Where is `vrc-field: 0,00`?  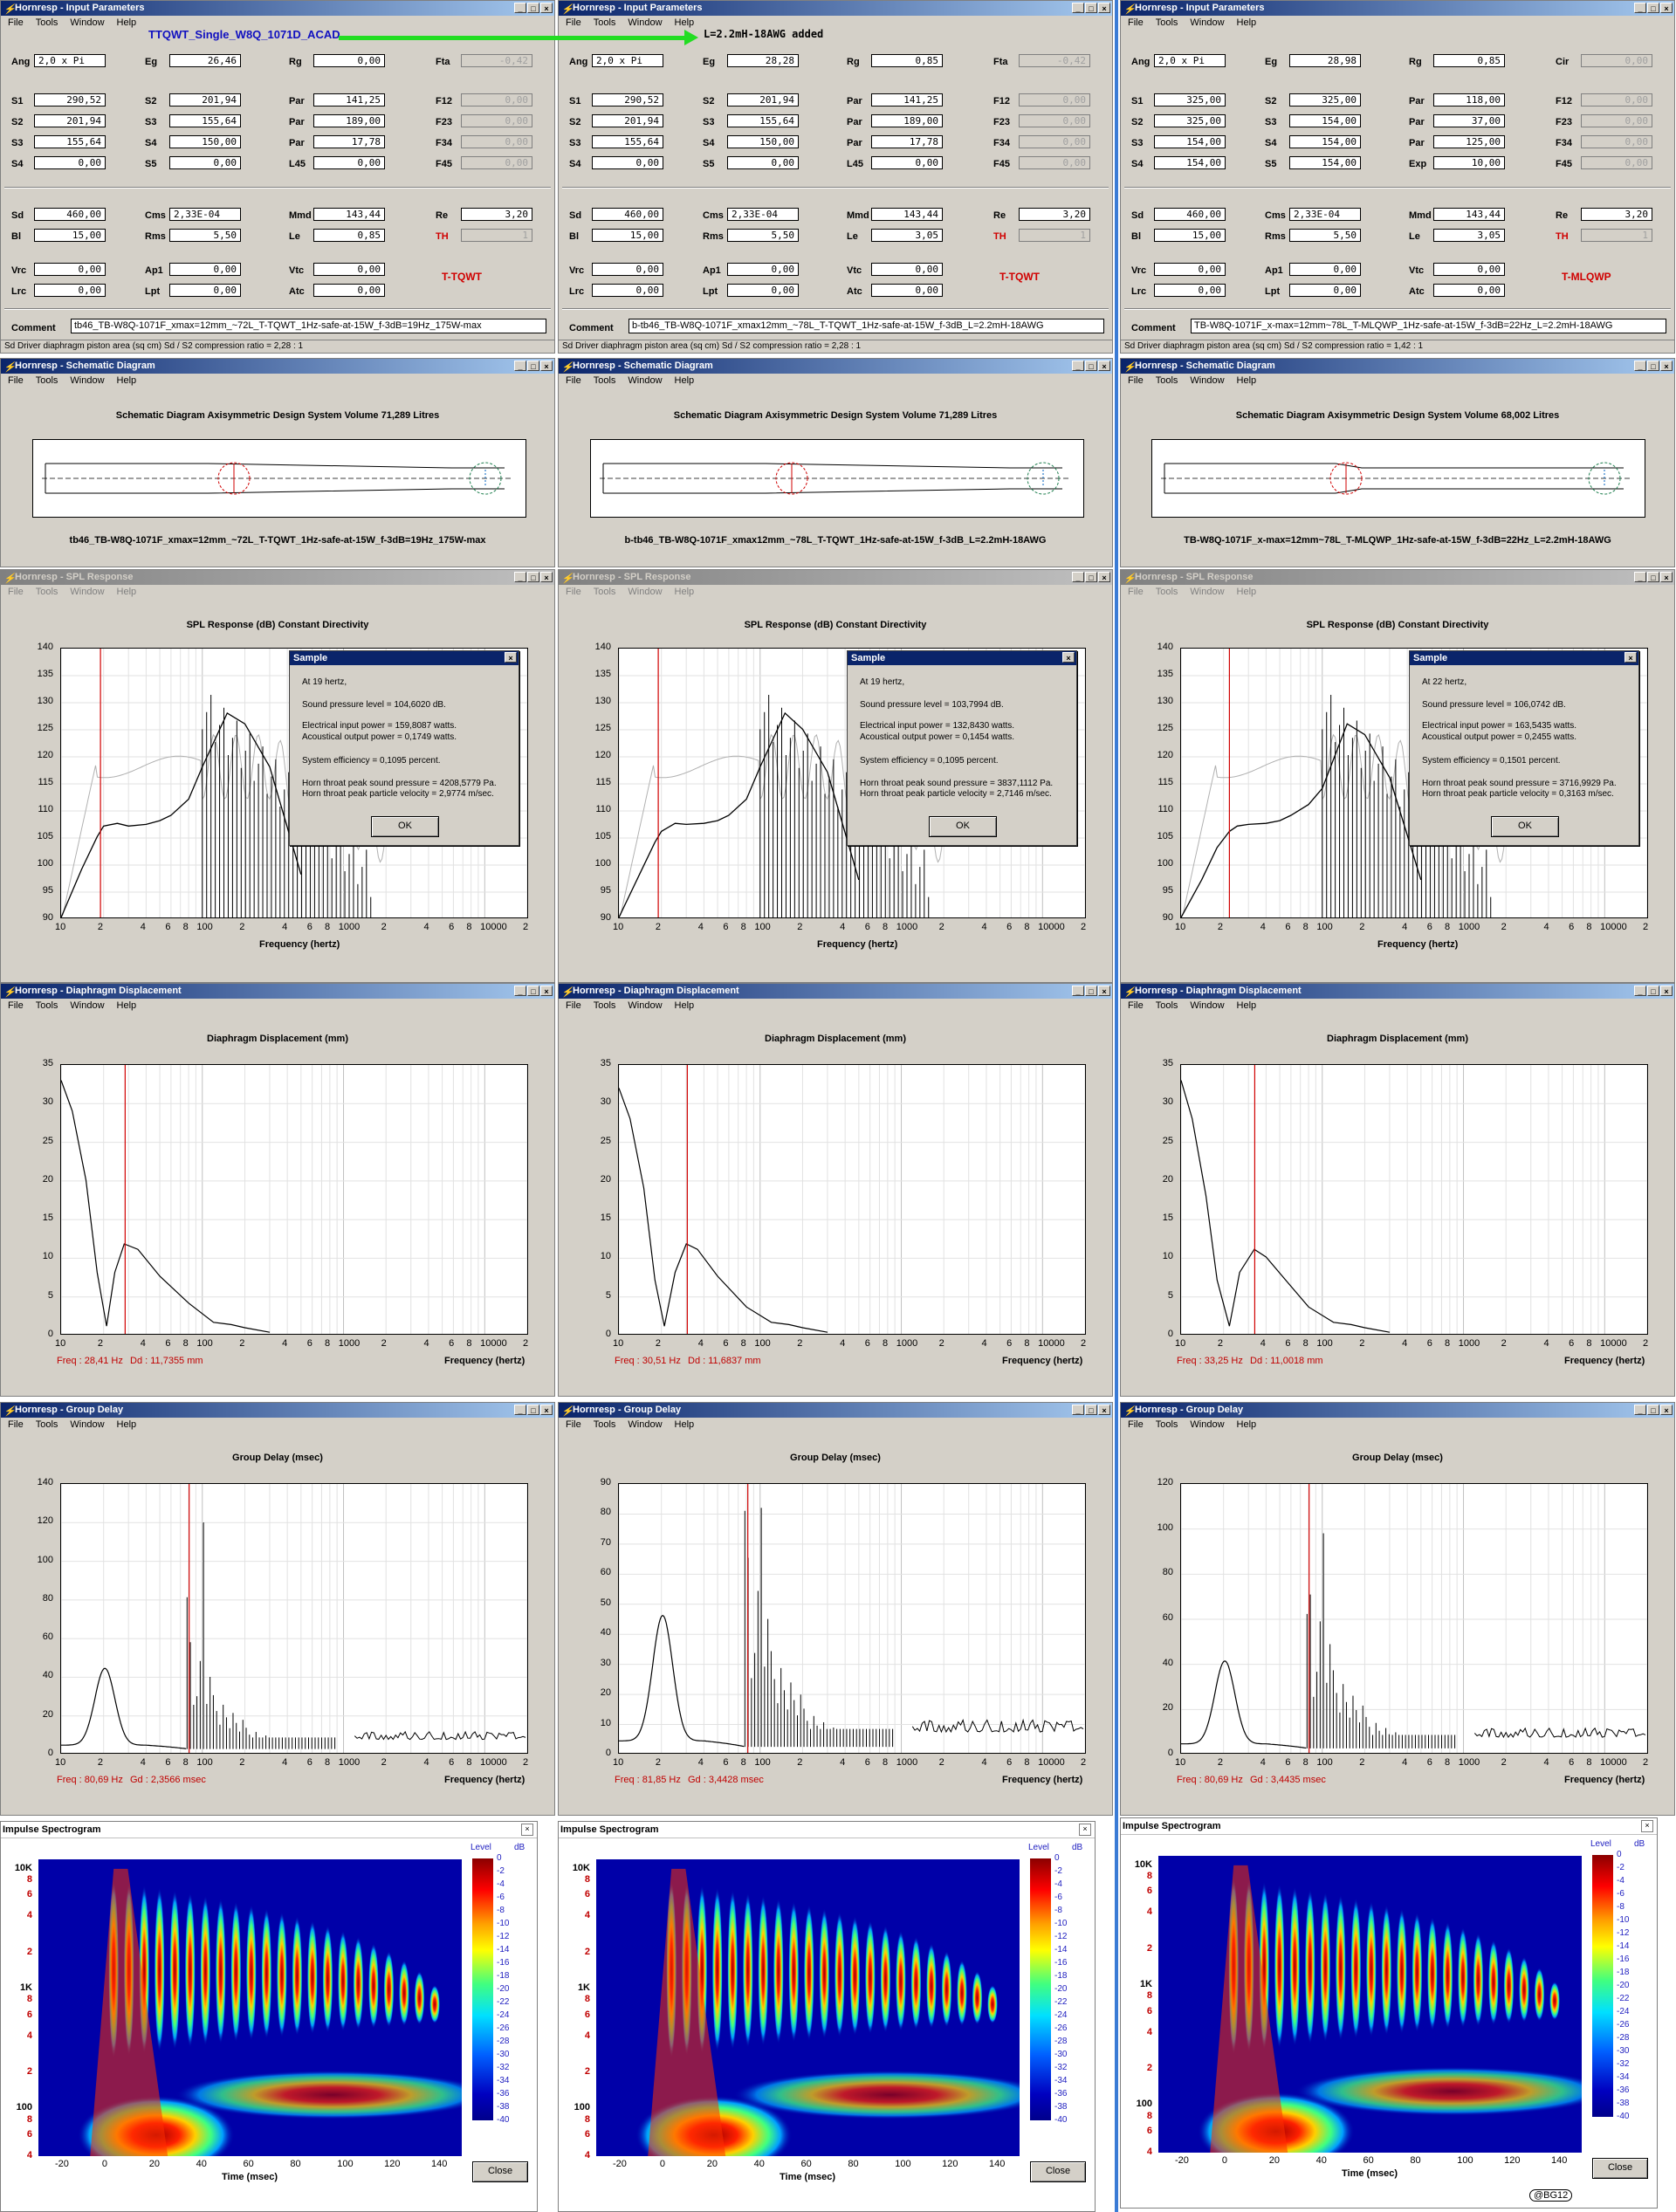
vrc-field: 0,00 is located at coordinates (1190, 269).